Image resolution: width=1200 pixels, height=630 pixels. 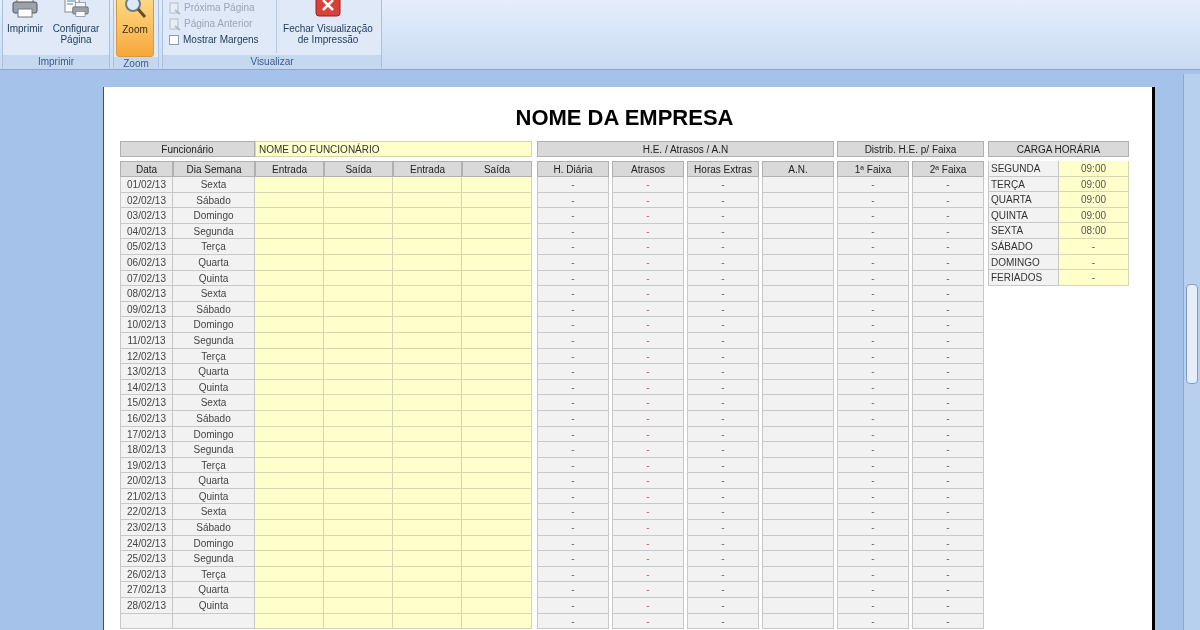 I want to click on table-cell: Segunda, so click(x=214, y=450).